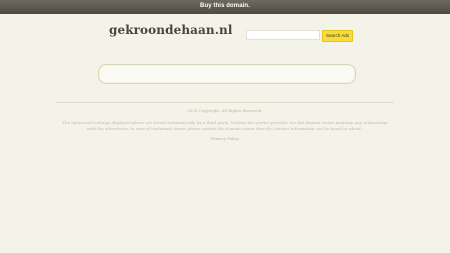  What do you see at coordinates (225, 102) in the screenshot?
I see `footer-divider` at bounding box center [225, 102].